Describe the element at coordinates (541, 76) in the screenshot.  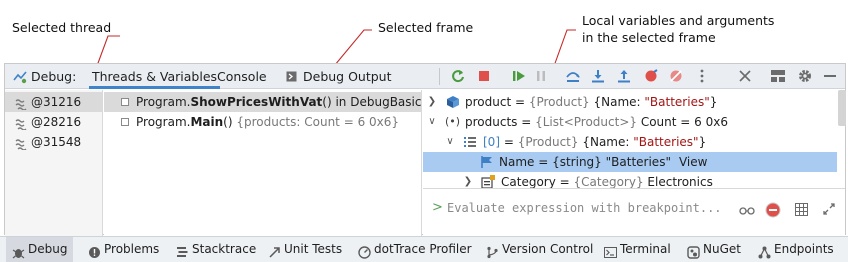
I see `pause-icon` at that location.